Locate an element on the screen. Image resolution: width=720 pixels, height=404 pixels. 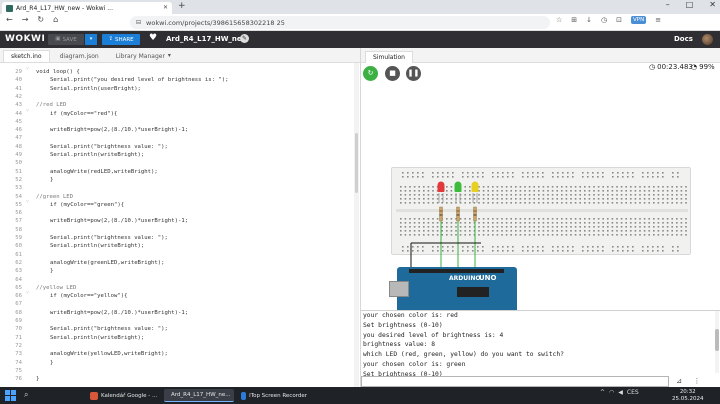
tab-sketch: sketch.ino is located at coordinates (26, 56).